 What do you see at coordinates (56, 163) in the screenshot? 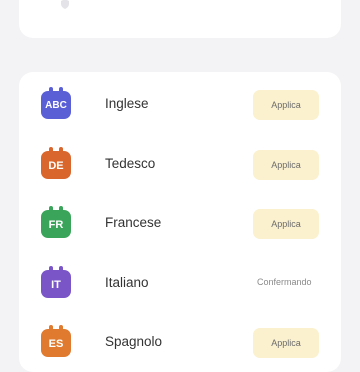
I see `language-badge-de: DE` at bounding box center [56, 163].